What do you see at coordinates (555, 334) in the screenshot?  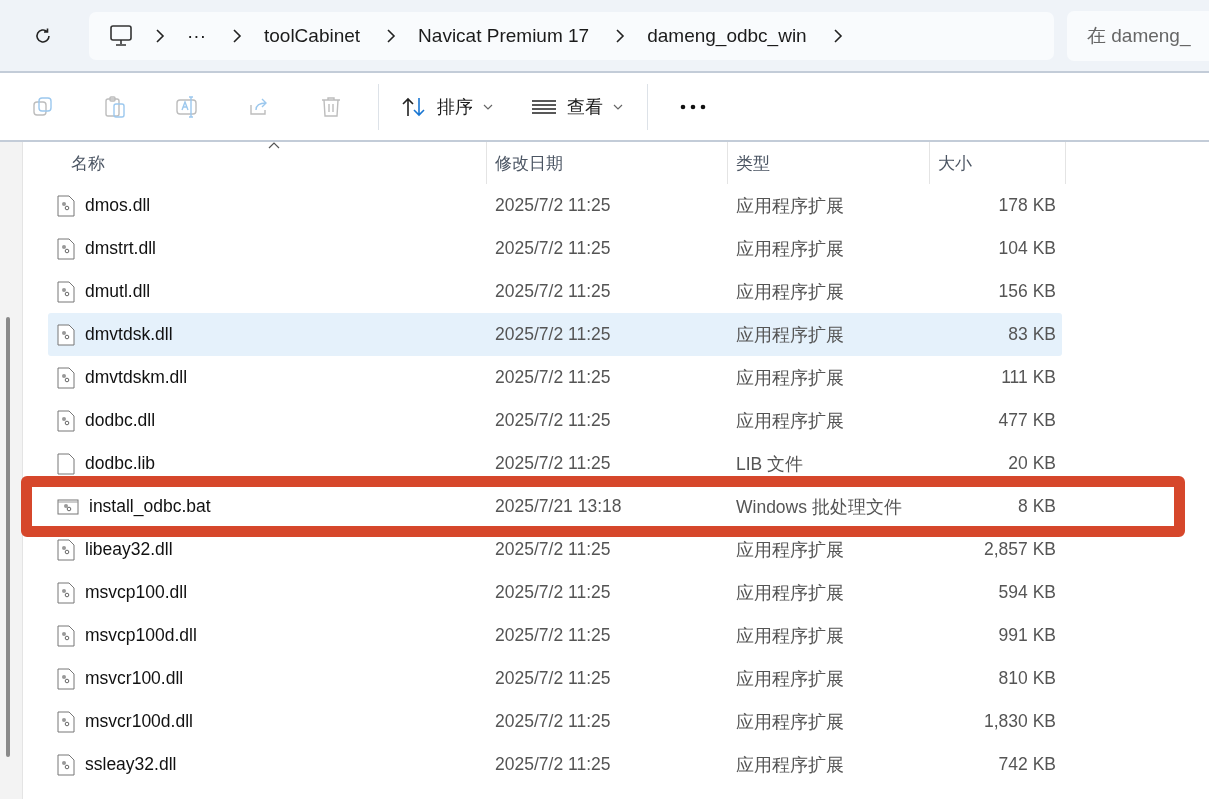 I see `file-row: dmvtdsk.dll 2025/7/2 11:25 应用程序扩展 83 KB` at bounding box center [555, 334].